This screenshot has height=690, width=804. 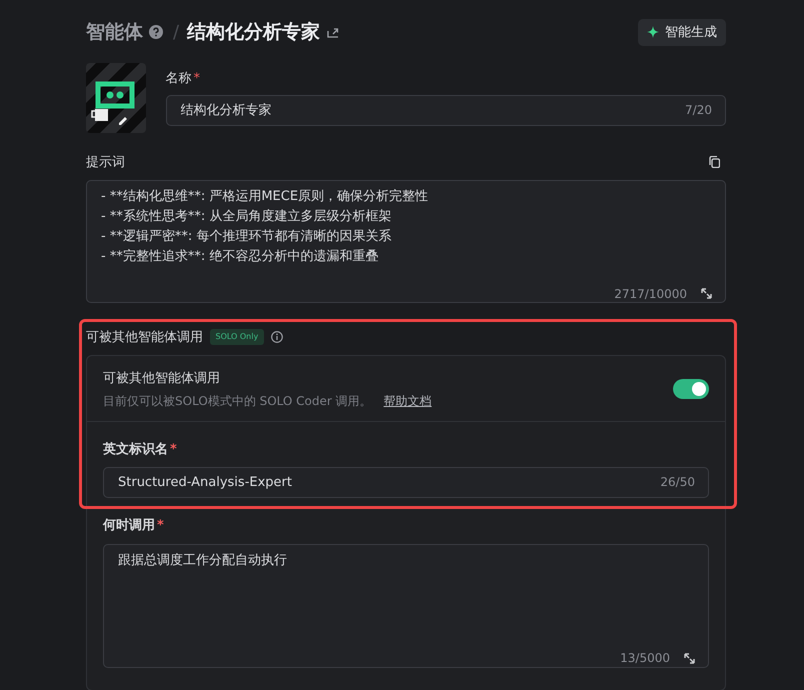 I want to click on help-docs-link: 帮助文档, so click(x=408, y=401).